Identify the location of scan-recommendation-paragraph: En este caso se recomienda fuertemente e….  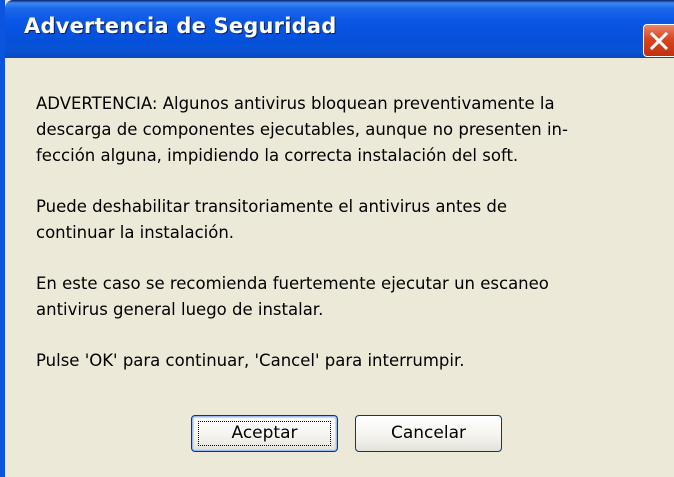
(292, 296).